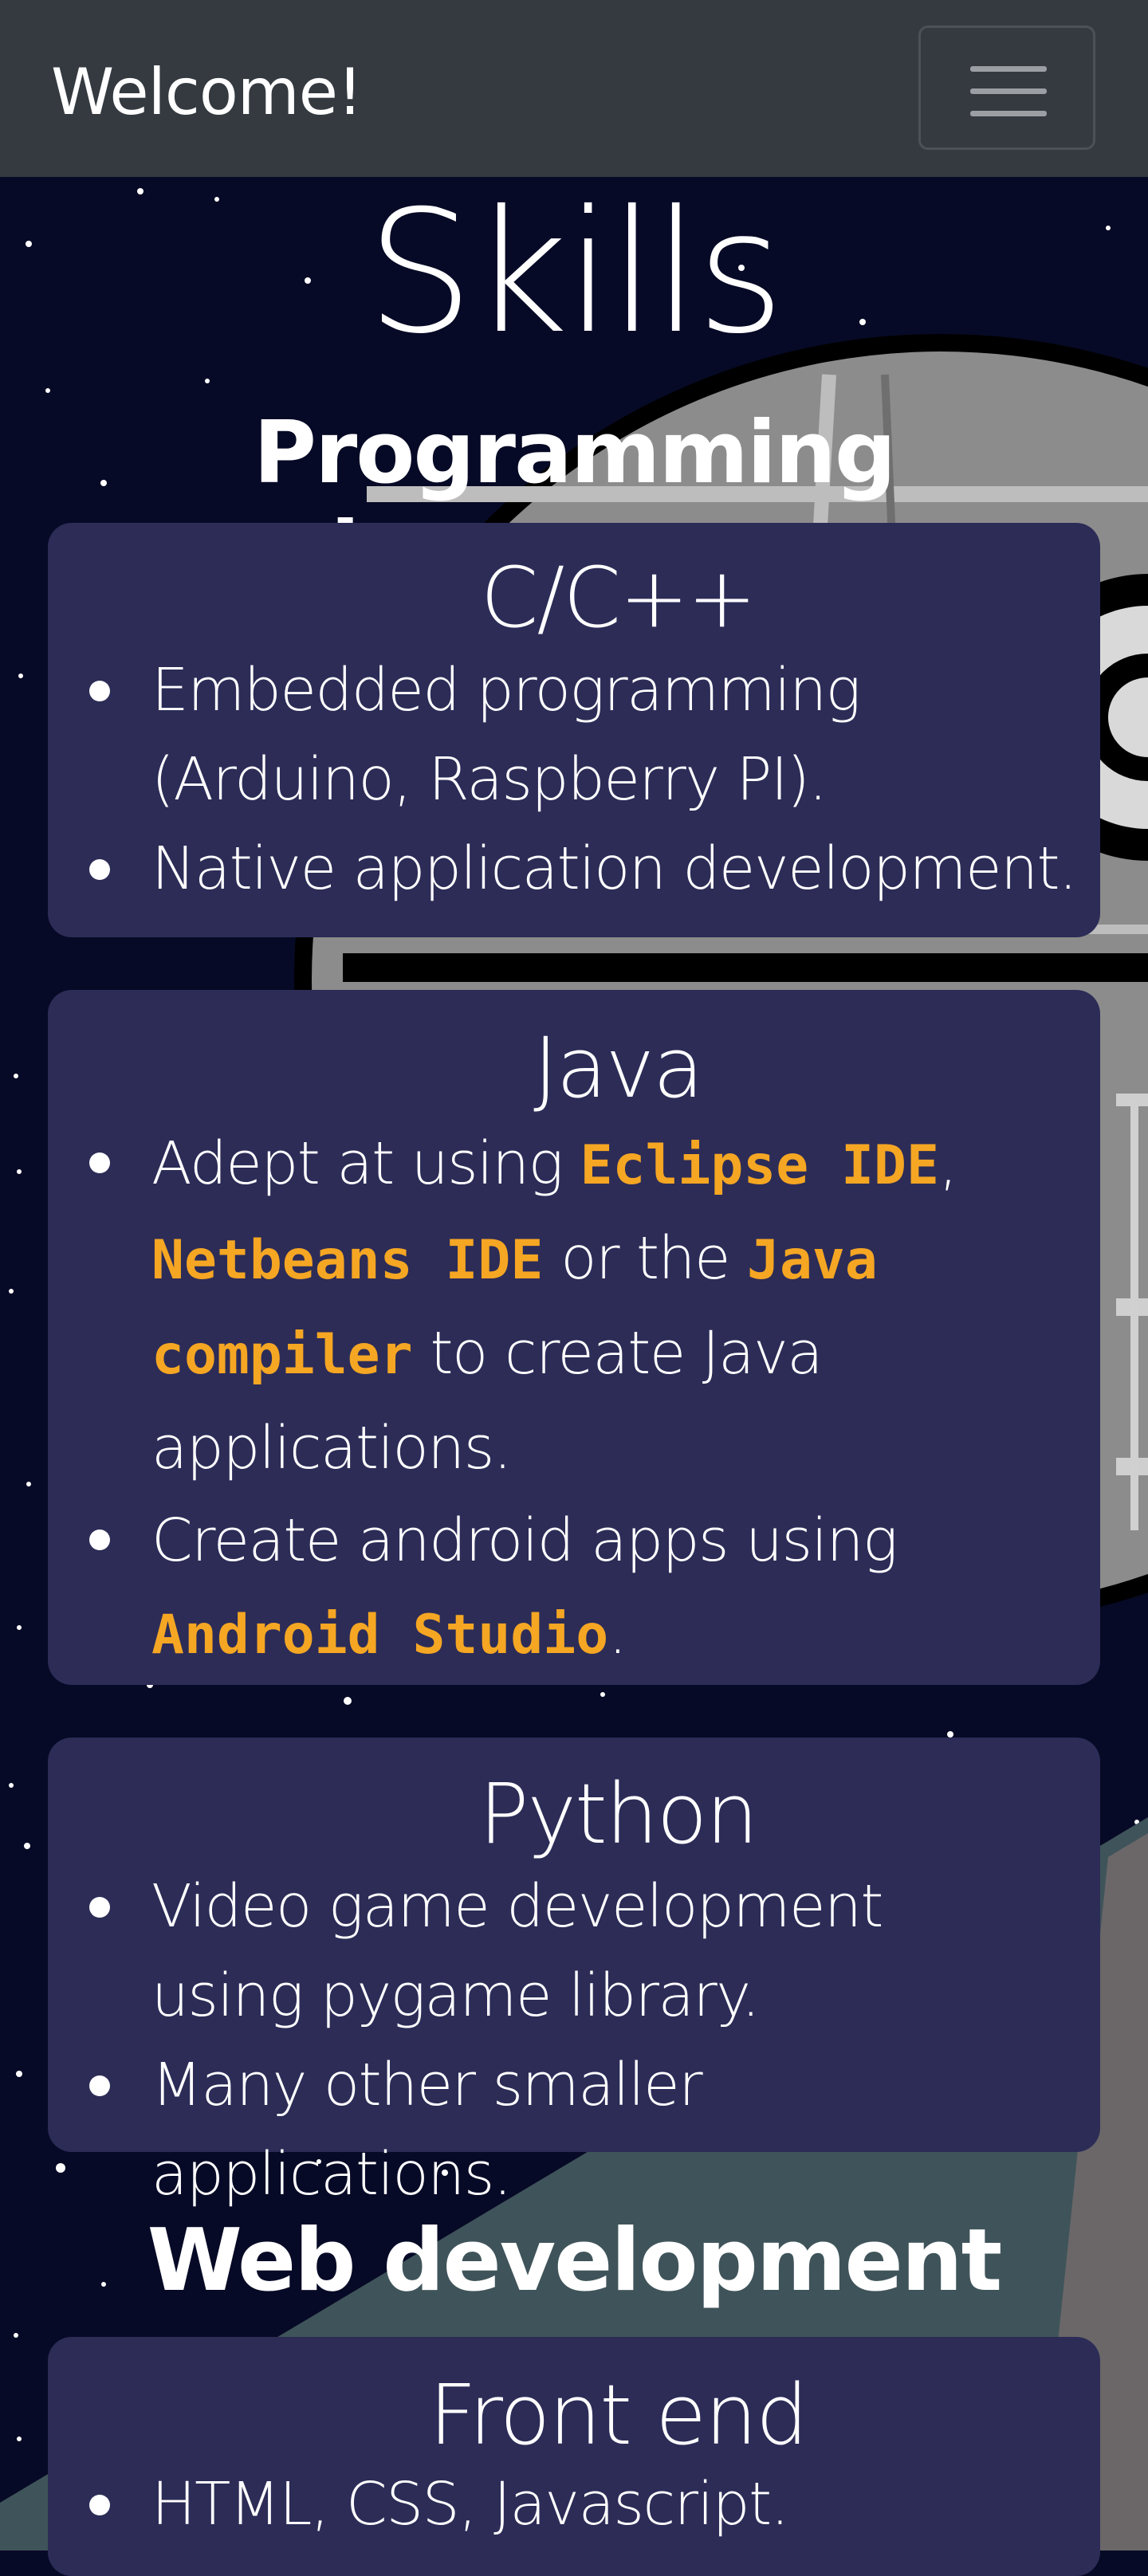  What do you see at coordinates (948, 1163) in the screenshot?
I see `list-item-text: ,` at bounding box center [948, 1163].